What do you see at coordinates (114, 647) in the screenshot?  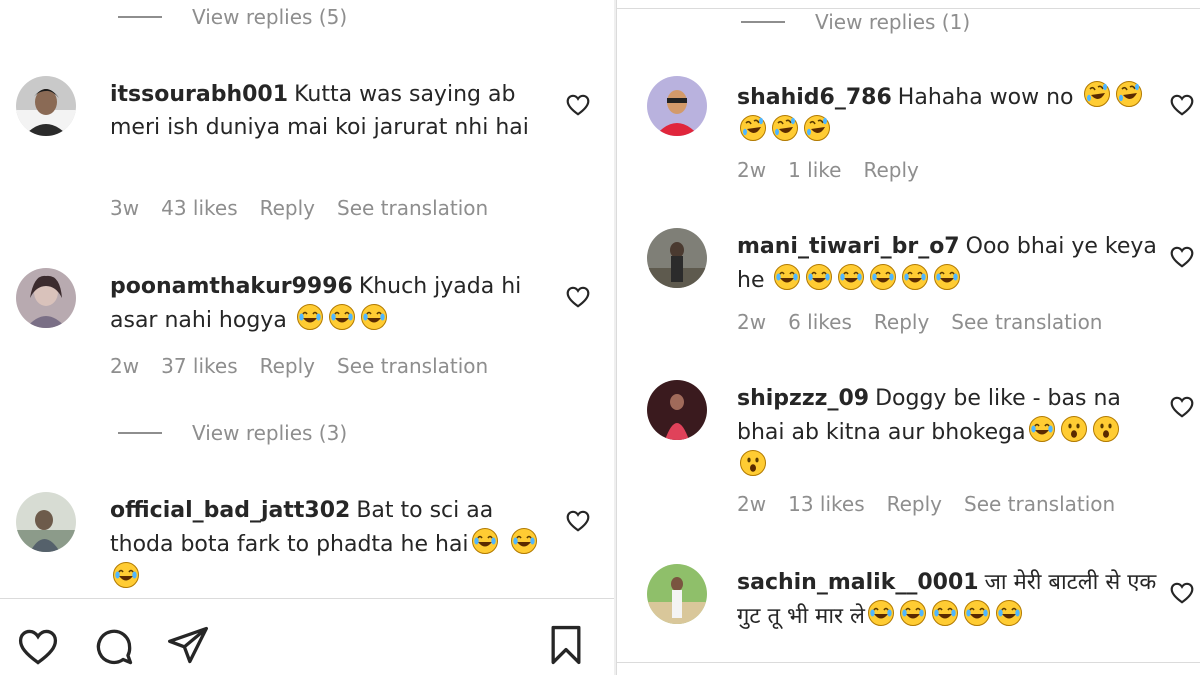 I see `comment-bubble-icon` at bounding box center [114, 647].